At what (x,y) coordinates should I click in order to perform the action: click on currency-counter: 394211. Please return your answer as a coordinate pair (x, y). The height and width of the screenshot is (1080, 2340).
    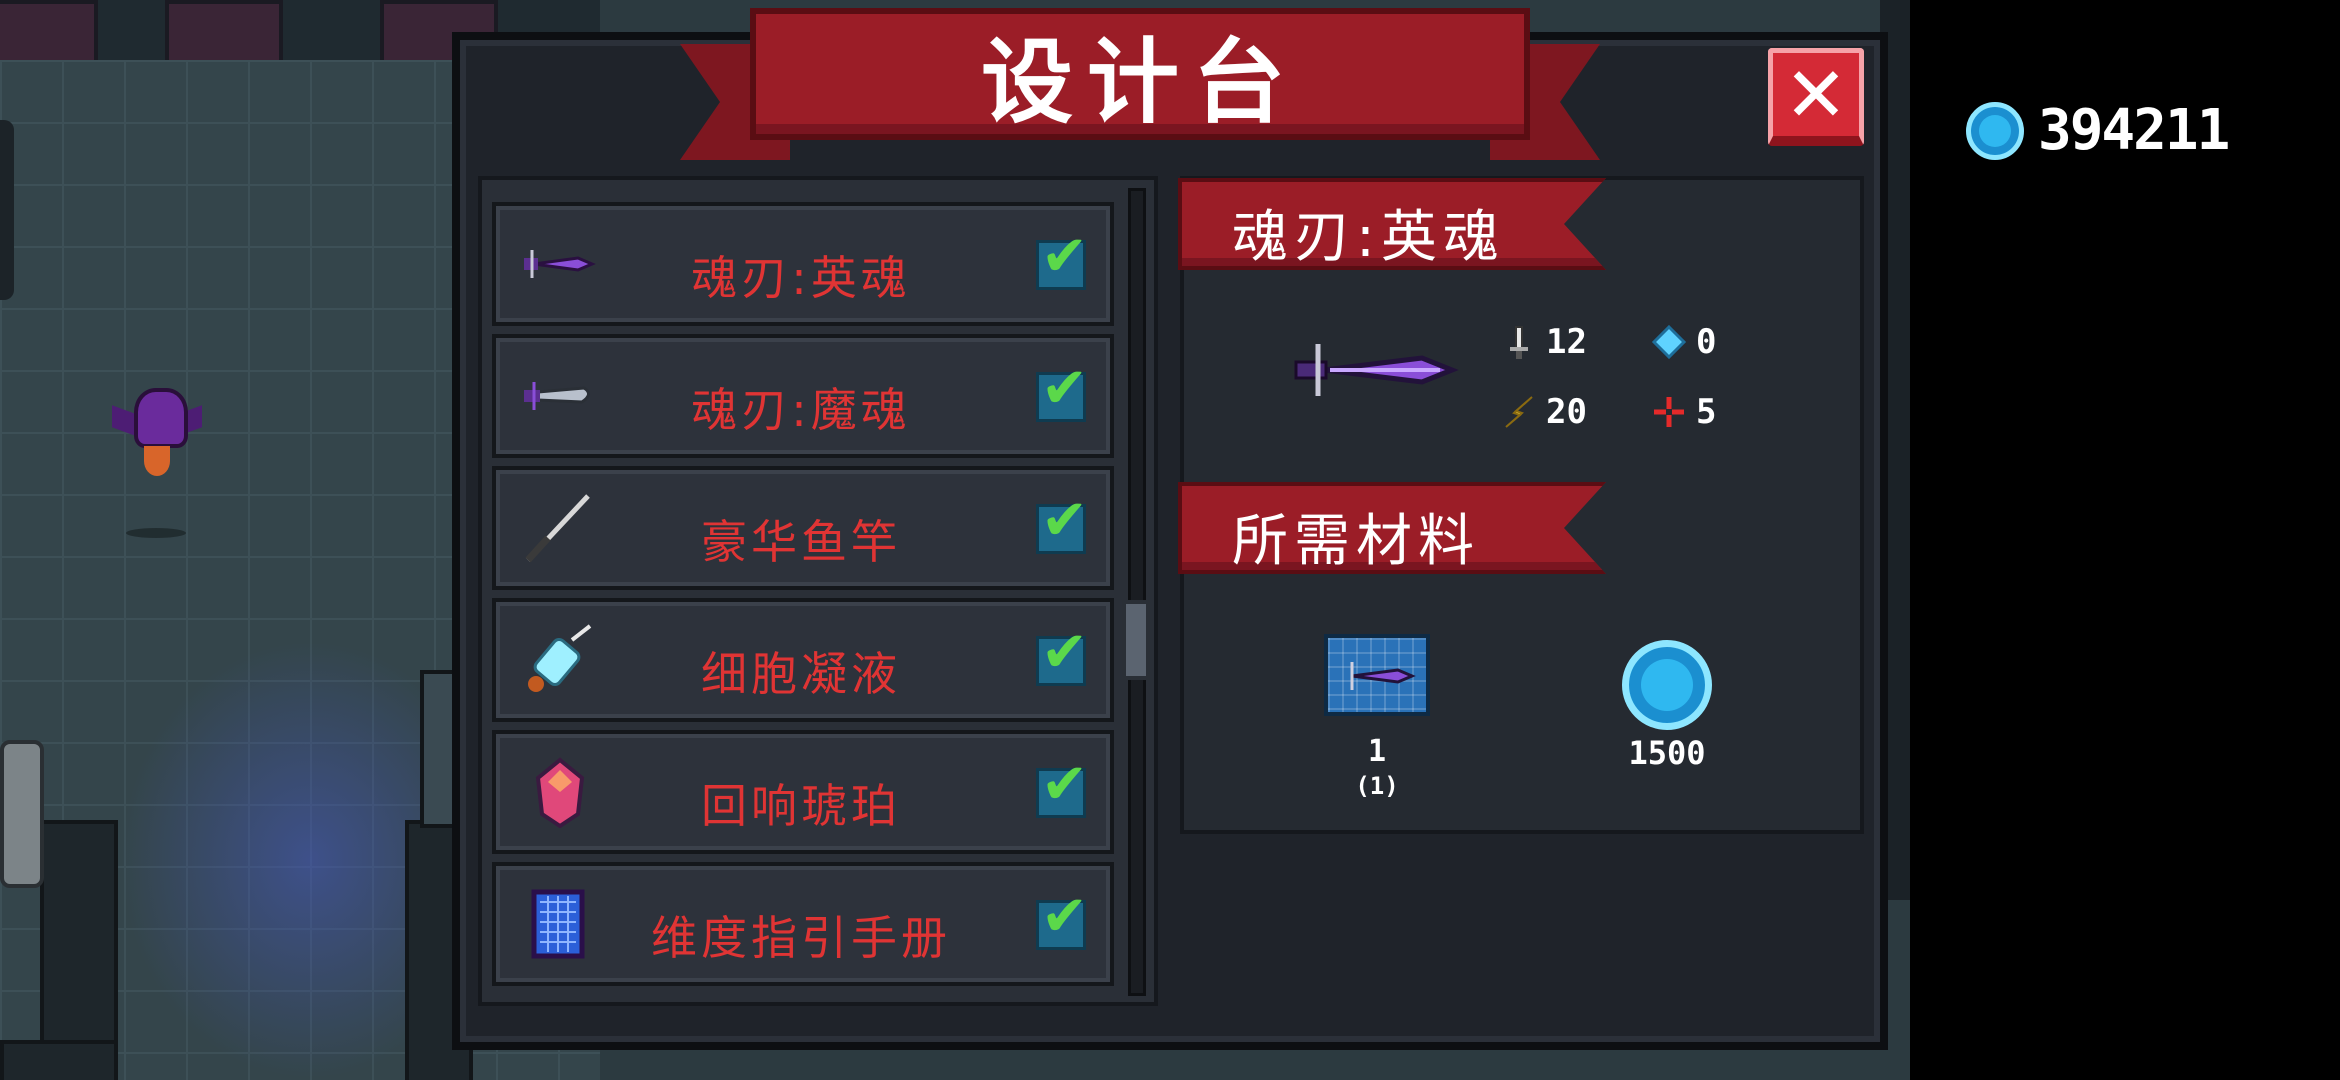
    Looking at the image, I should click on (2098, 130).